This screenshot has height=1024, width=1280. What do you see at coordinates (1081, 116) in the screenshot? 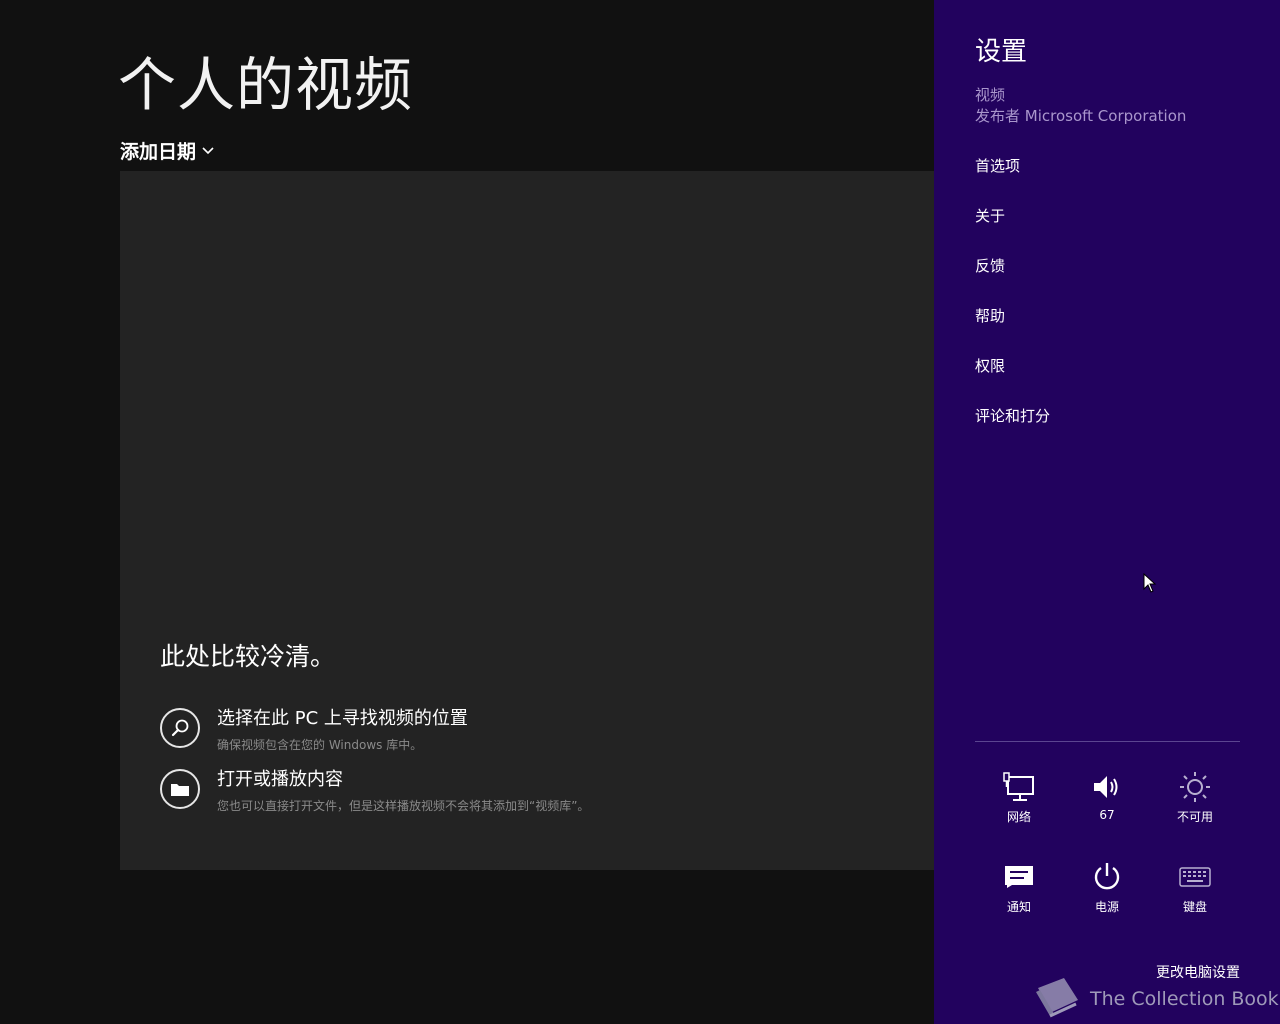
I see `publisher-label: 发布者 Microsoft Corporation` at bounding box center [1081, 116].